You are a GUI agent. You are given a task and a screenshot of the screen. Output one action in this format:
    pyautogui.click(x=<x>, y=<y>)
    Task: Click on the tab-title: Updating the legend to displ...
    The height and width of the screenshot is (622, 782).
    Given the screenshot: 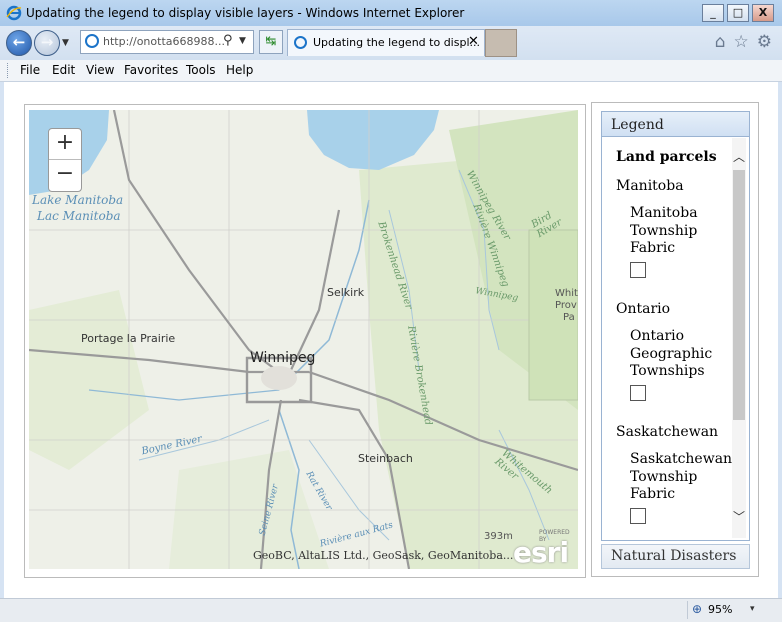 What is the action you would take?
    pyautogui.click(x=396, y=42)
    